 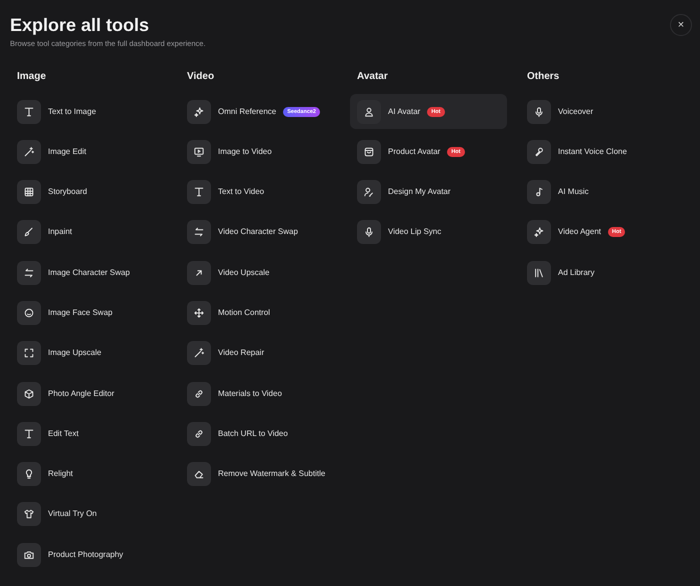 I want to click on brush-icon, so click(x=29, y=232).